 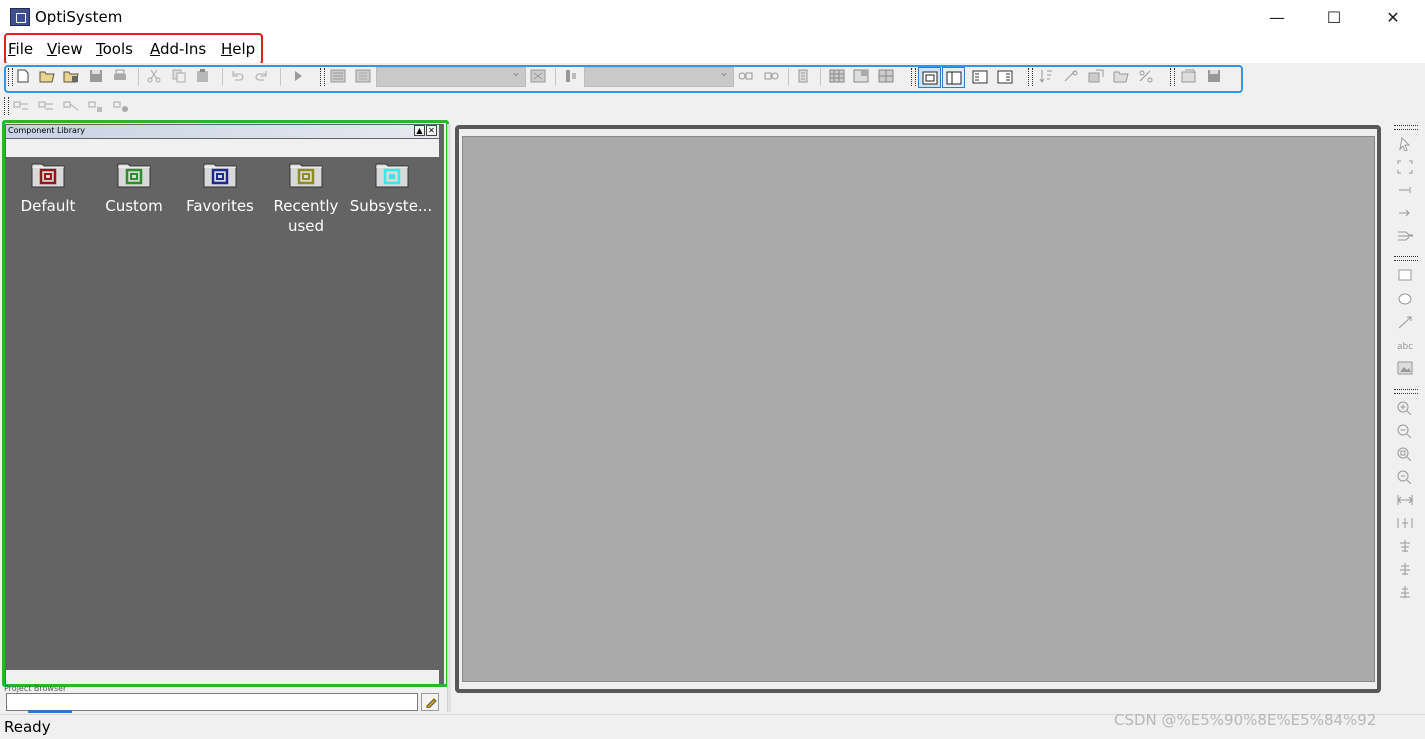 What do you see at coordinates (1405, 454) in the screenshot?
I see `zoom-fit-icon` at bounding box center [1405, 454].